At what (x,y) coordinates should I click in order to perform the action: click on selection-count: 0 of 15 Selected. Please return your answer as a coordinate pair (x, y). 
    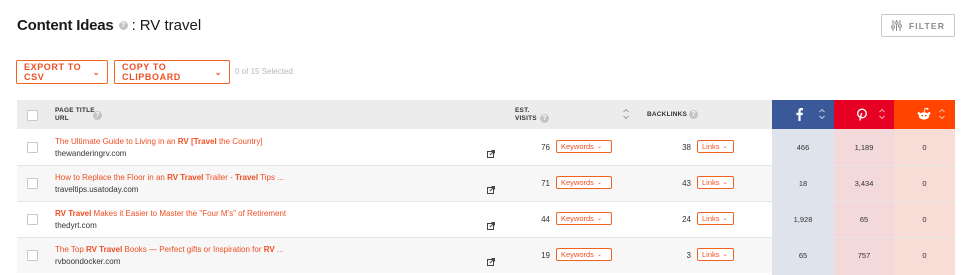
    Looking at the image, I should click on (264, 71).